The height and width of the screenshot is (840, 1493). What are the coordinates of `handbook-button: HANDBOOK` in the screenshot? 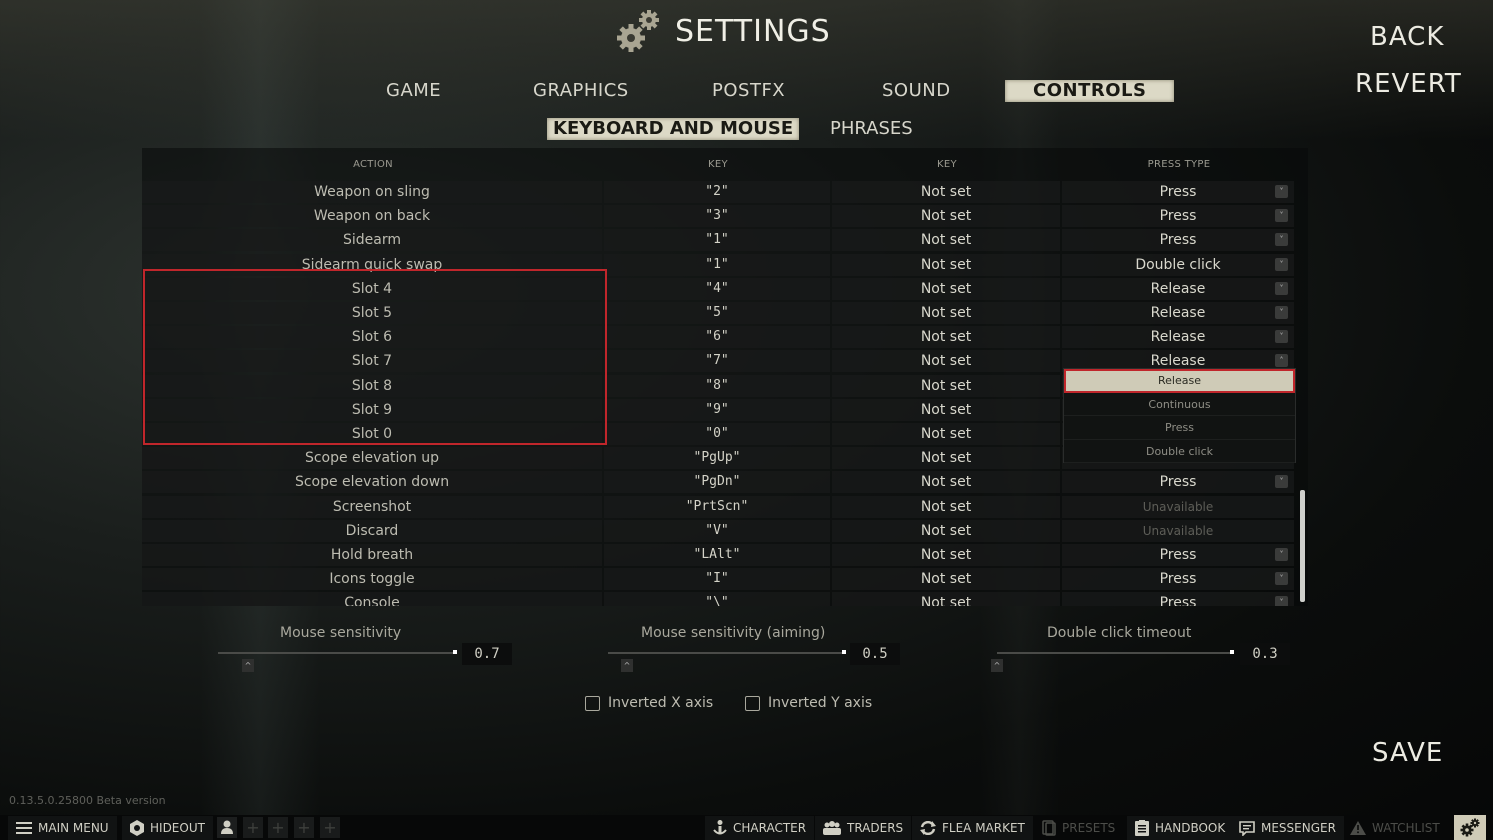 It's located at (1180, 828).